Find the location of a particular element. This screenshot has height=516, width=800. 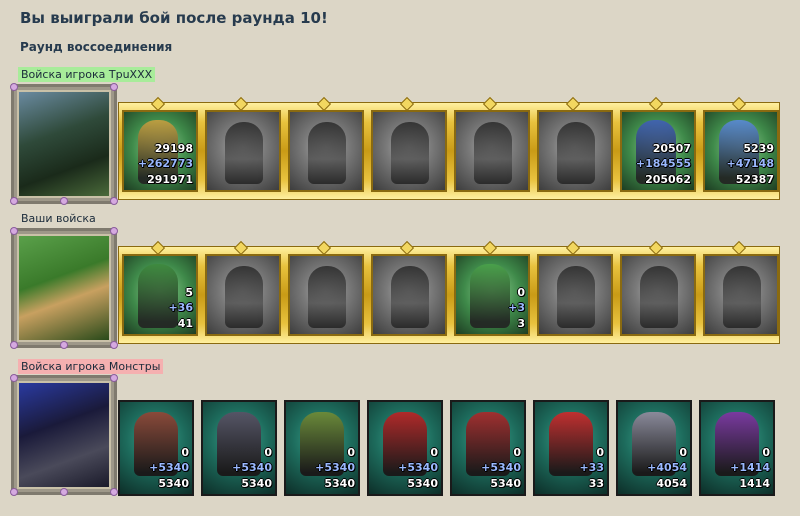

unit-total: 4054 is located at coordinates (671, 483).